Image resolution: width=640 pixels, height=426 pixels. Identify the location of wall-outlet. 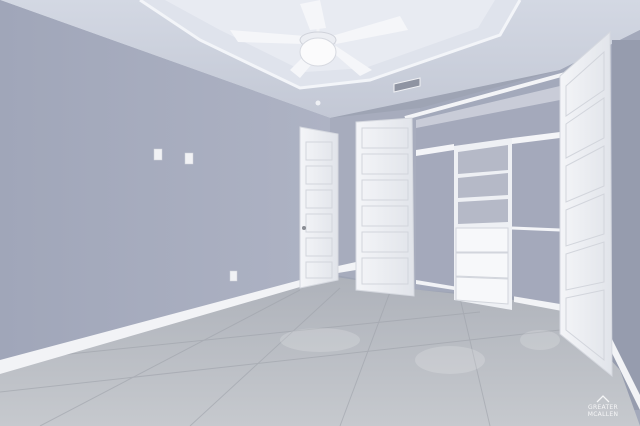
(233, 276).